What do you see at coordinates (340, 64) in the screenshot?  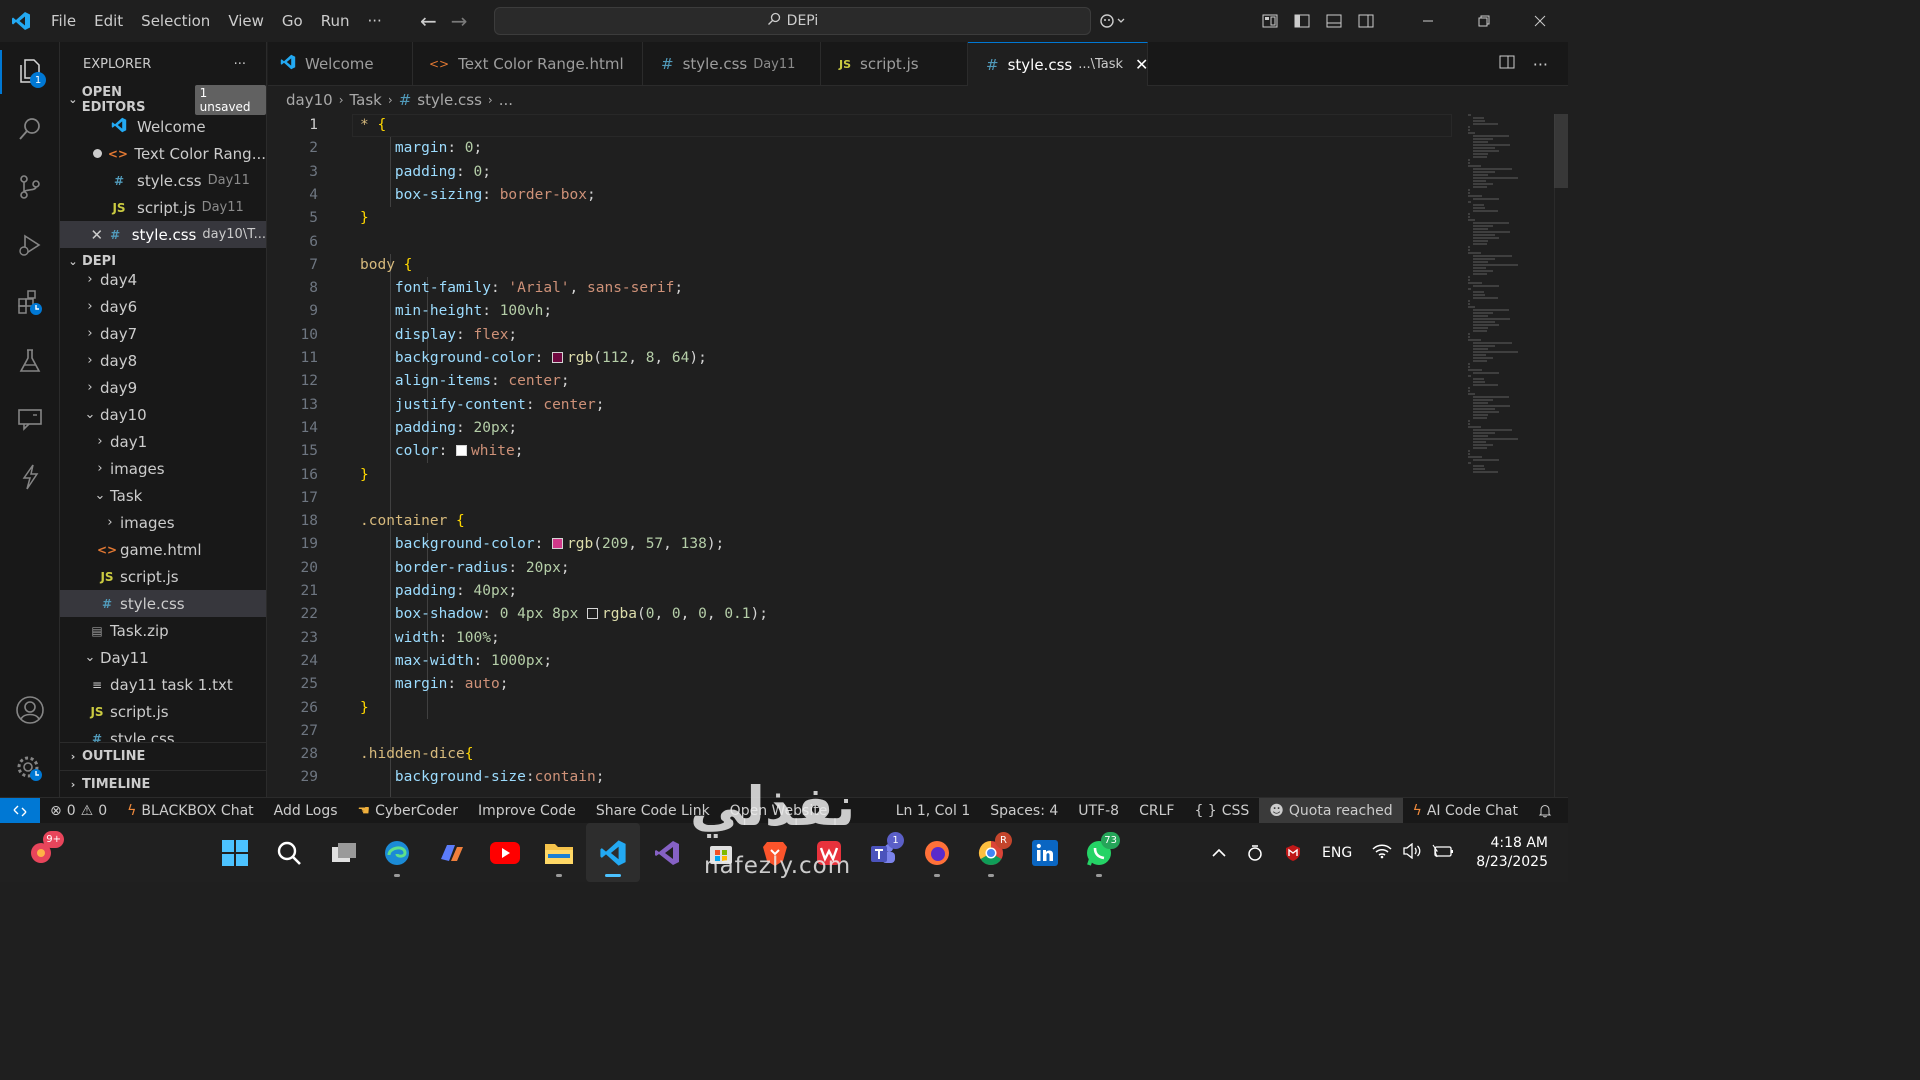 I see `tab-welcome: Welcome` at bounding box center [340, 64].